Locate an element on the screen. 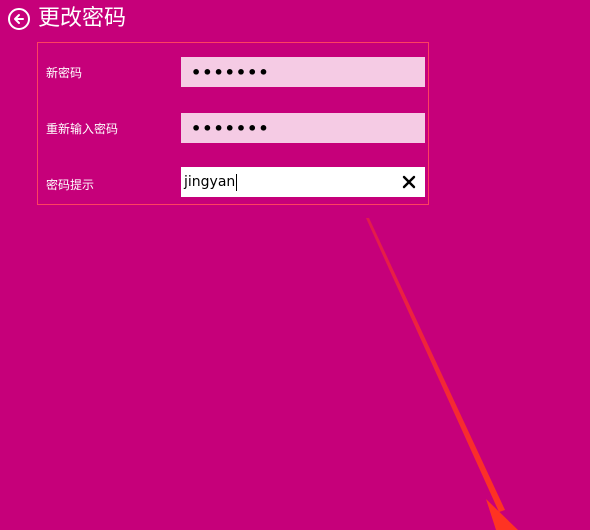 Image resolution: width=590 pixels, height=530 pixels. confirm-password-label: 重新输入密码 is located at coordinates (82, 129).